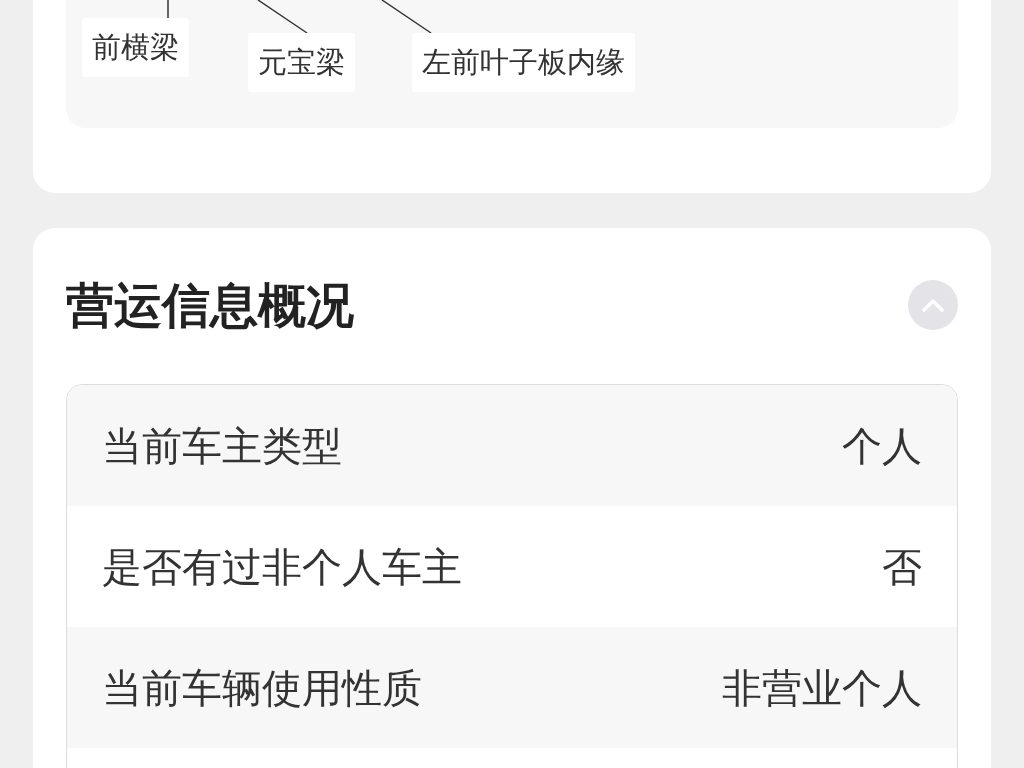  What do you see at coordinates (282, 566) in the screenshot?
I see `row-label: 是否有过非个人车主` at bounding box center [282, 566].